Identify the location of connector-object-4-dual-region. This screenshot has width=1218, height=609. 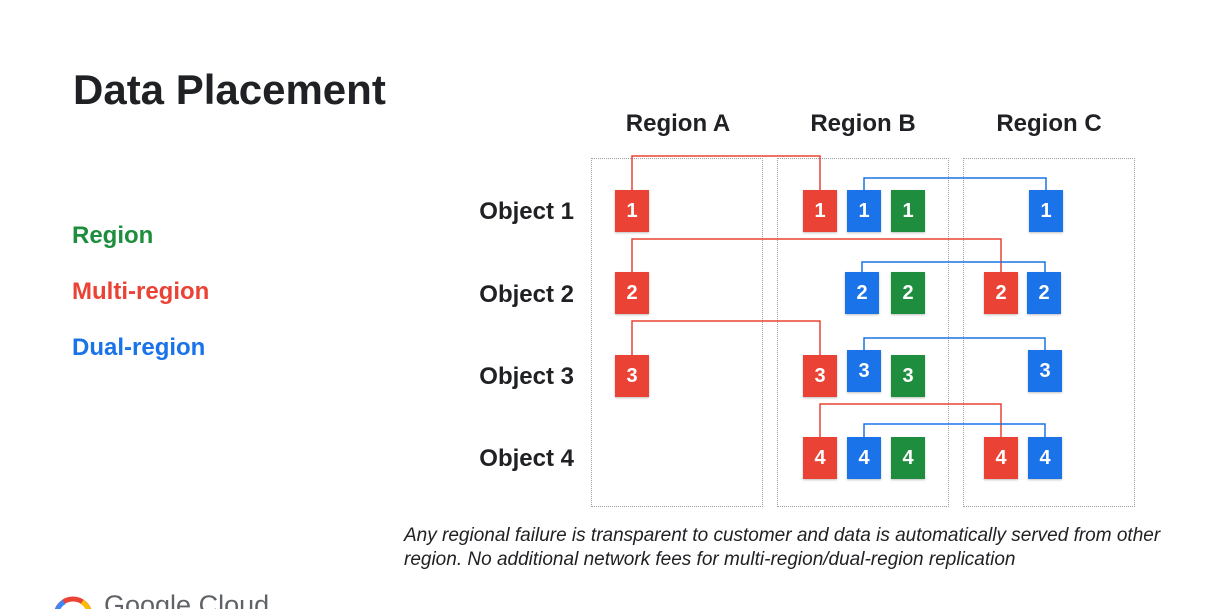
(954, 430).